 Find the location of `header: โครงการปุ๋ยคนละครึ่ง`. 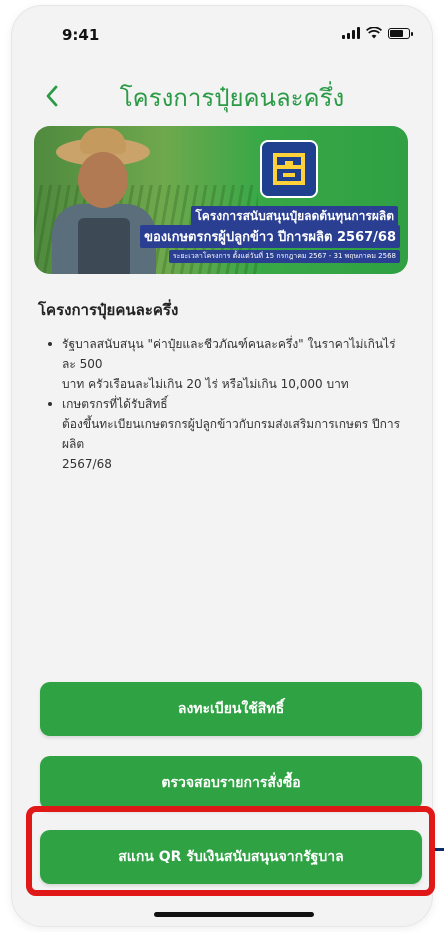

header: โครงการปุ๋ยคนละครึ่ง is located at coordinates (222, 95).